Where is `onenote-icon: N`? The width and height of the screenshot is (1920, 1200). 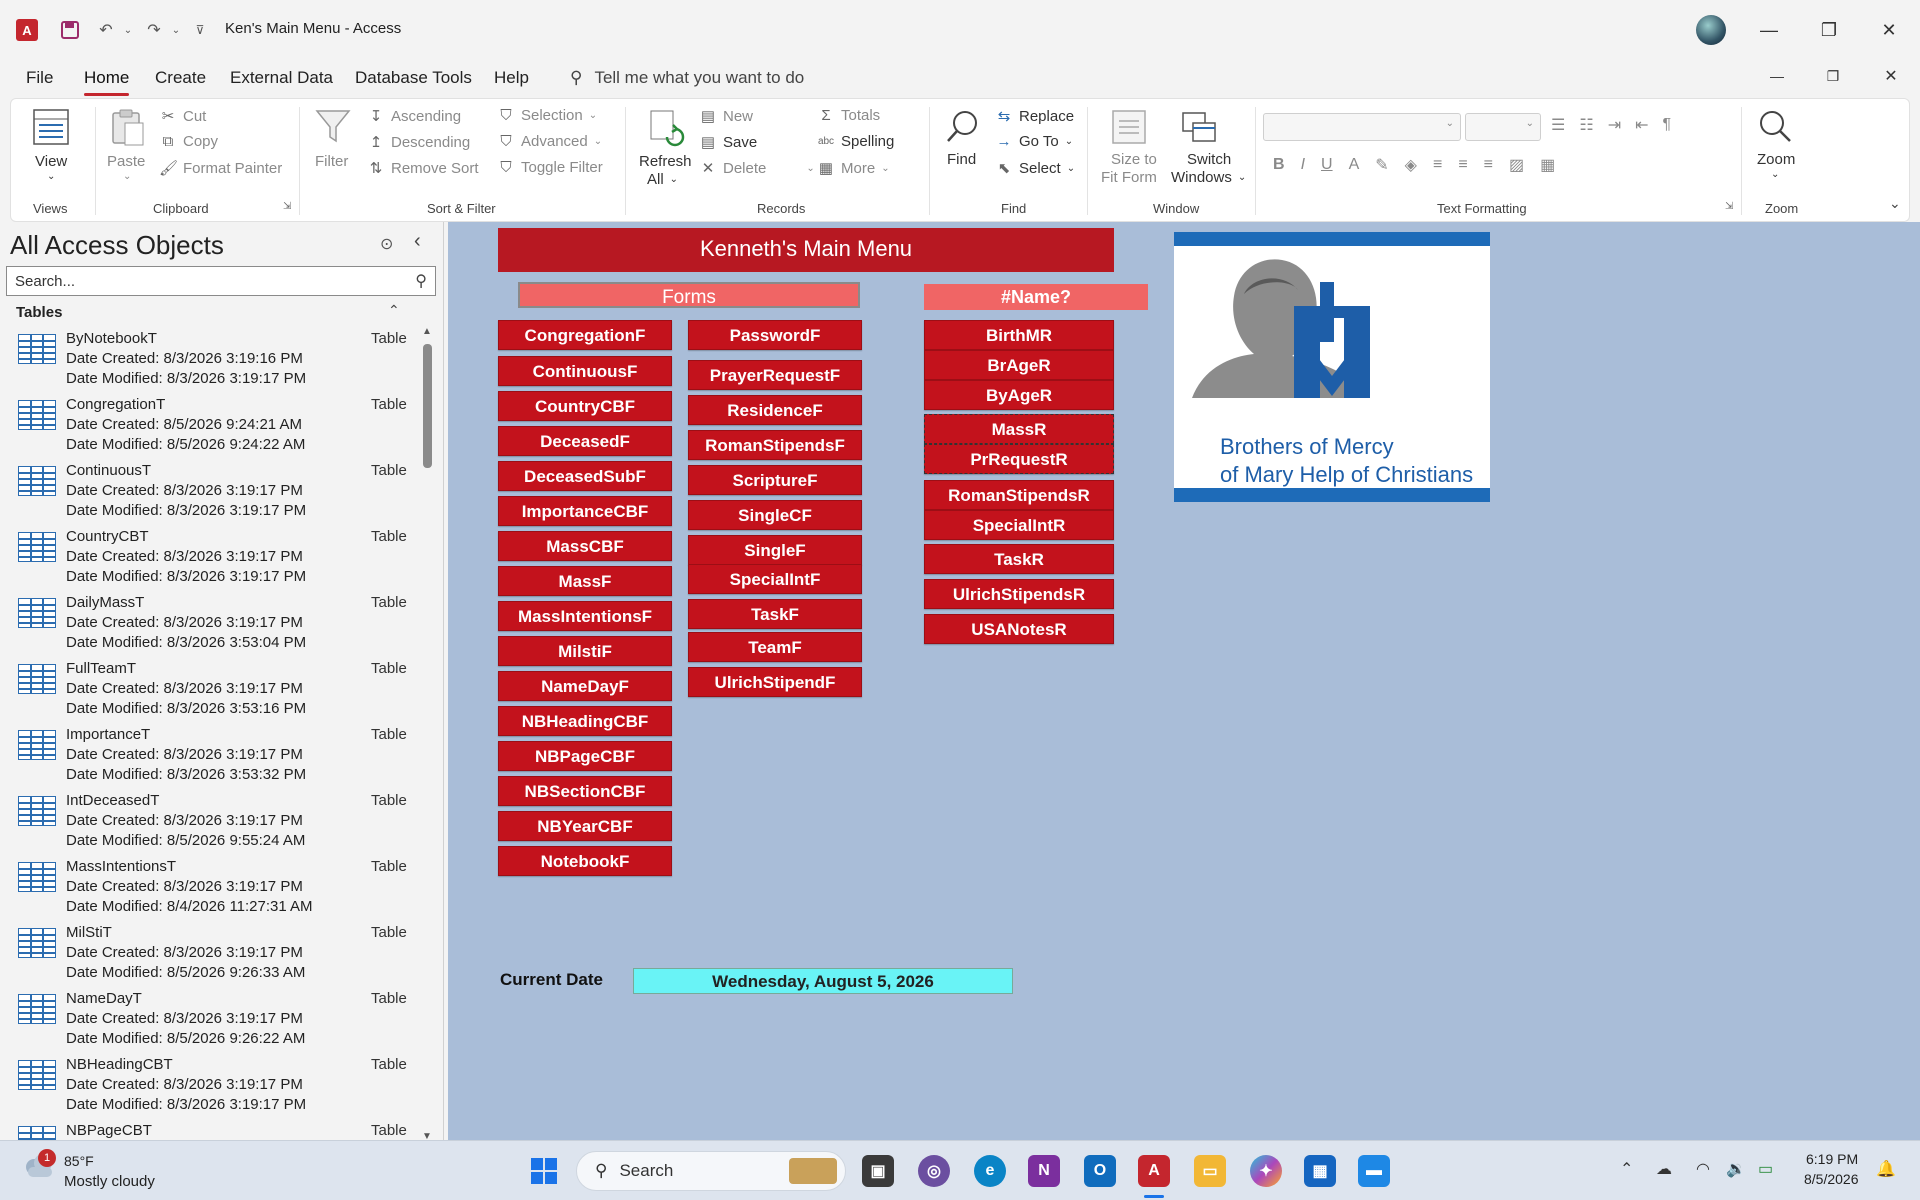 onenote-icon: N is located at coordinates (1044, 1171).